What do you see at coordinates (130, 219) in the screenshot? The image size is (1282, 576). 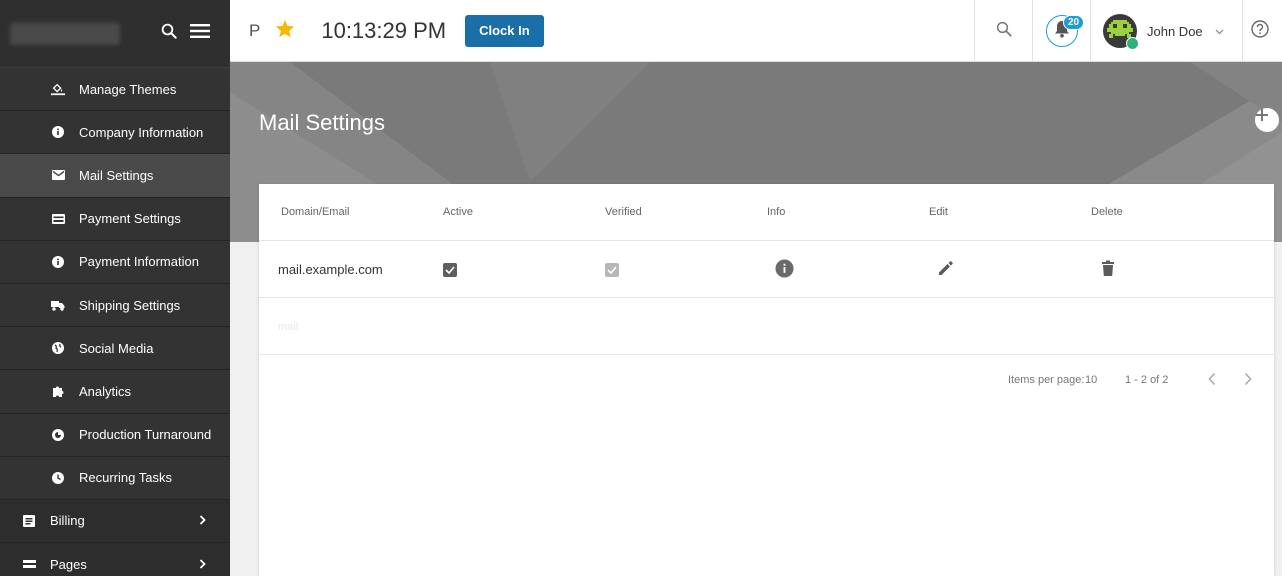 I see `sidebar-item-label: Payment Settings` at bounding box center [130, 219].